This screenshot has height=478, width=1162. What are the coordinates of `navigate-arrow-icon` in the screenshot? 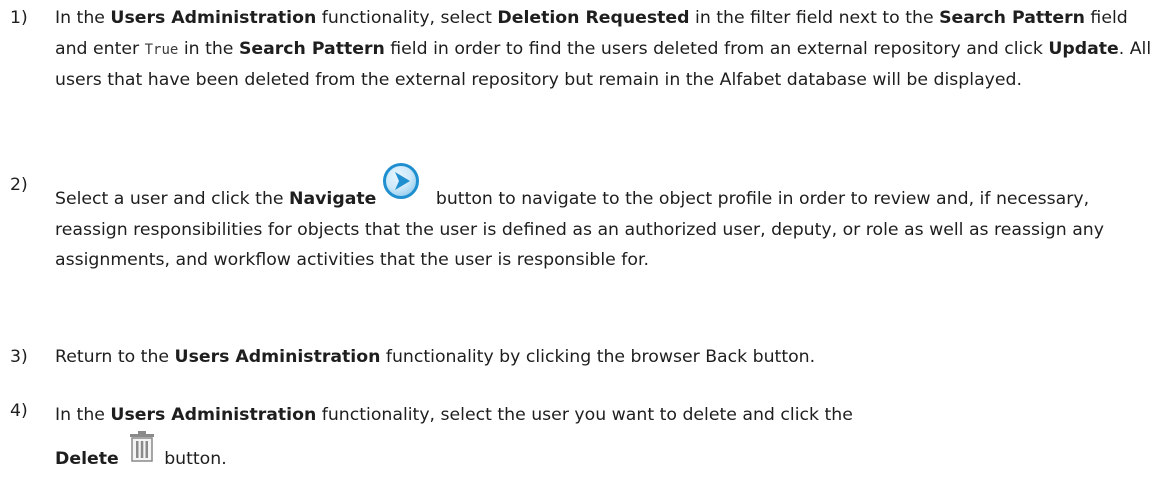 It's located at (401, 181).